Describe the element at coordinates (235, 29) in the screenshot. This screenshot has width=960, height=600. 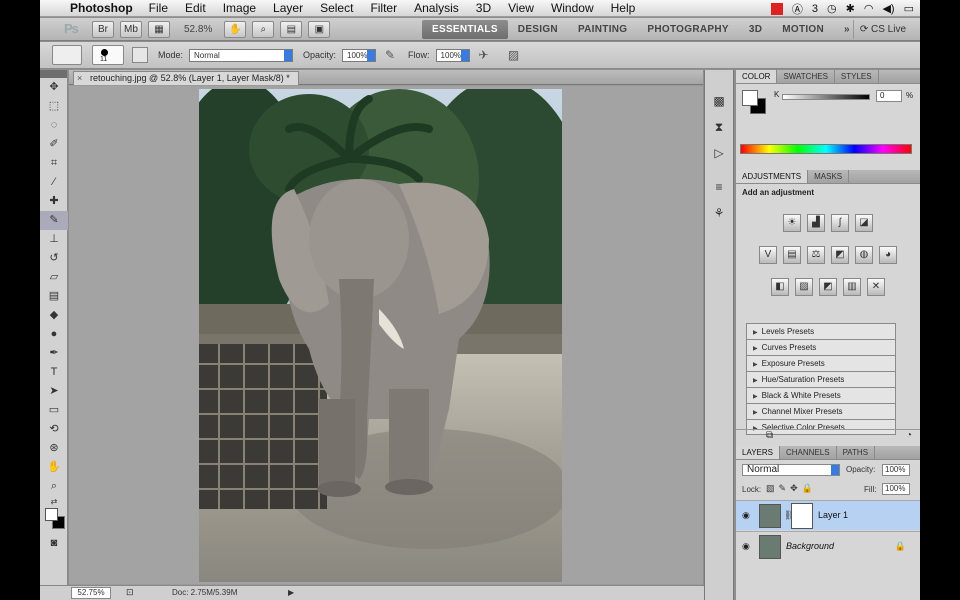
I see `hand-tool-button: ✋` at that location.